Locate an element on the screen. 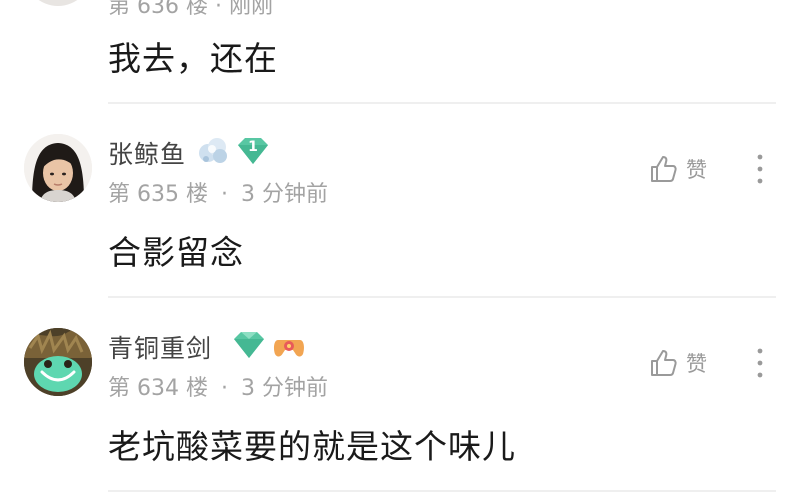  bubble-badge-icon is located at coordinates (213, 150).